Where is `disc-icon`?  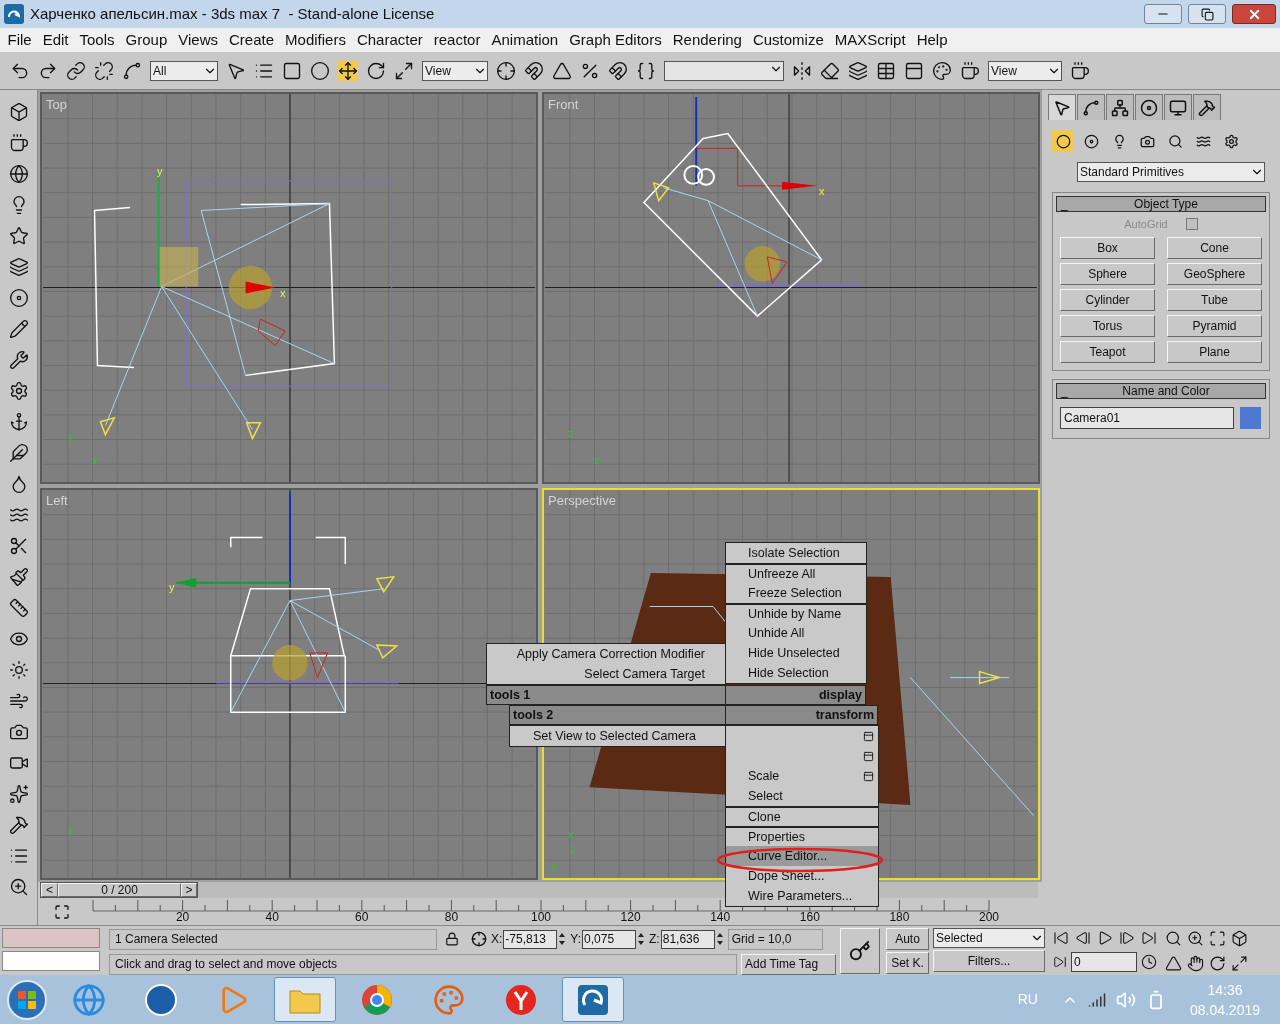 disc-icon is located at coordinates (18, 298).